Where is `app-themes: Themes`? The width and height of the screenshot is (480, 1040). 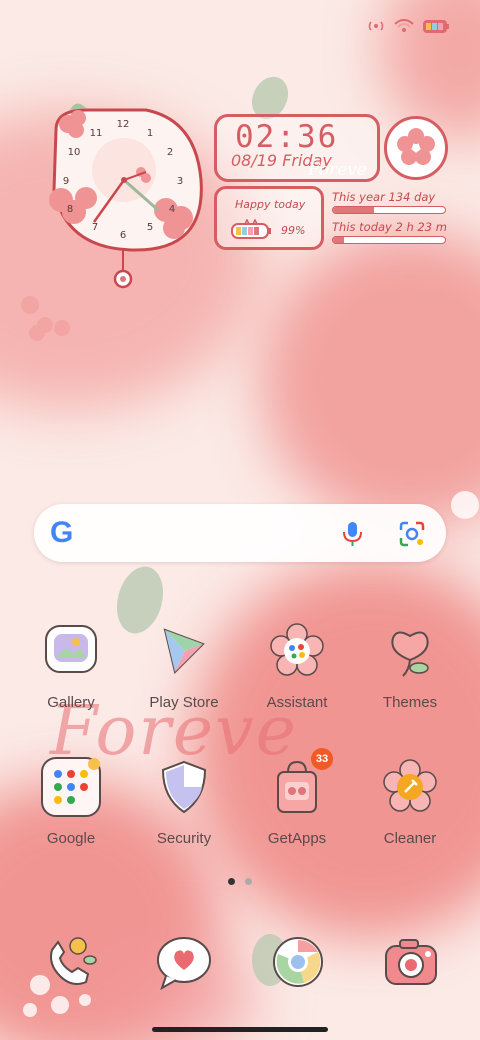 app-themes: Themes is located at coordinates (410, 665).